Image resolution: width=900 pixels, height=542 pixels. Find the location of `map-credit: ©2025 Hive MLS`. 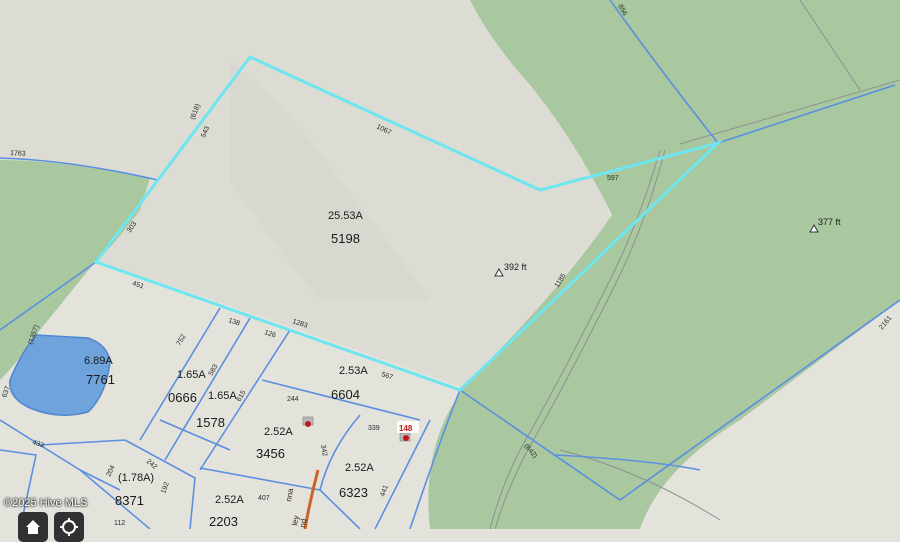

map-credit: ©2025 Hive MLS is located at coordinates (46, 503).